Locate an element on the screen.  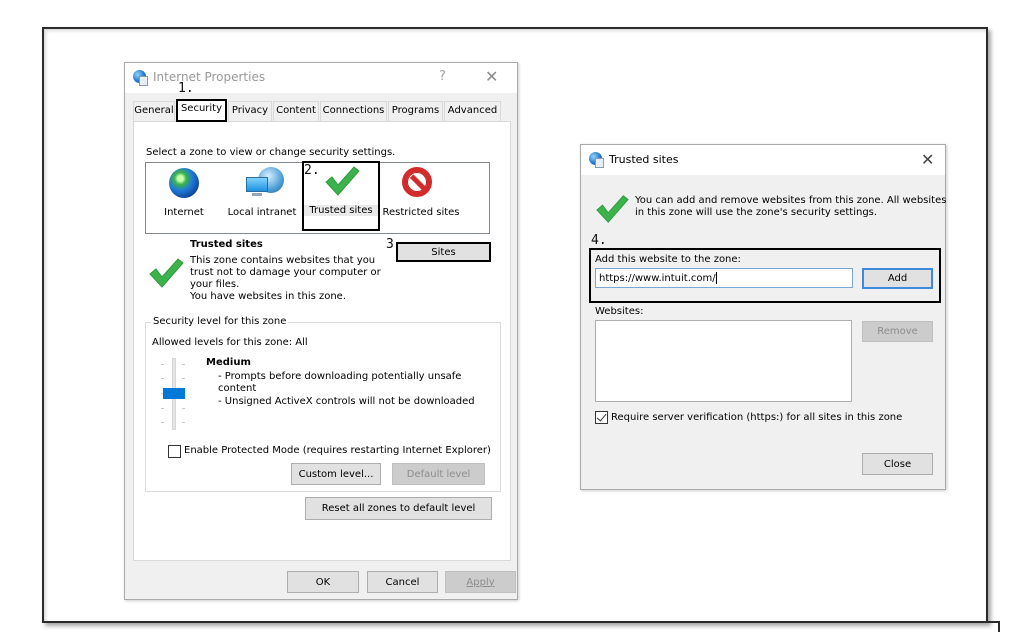
tab-general: General is located at coordinates (154, 111).